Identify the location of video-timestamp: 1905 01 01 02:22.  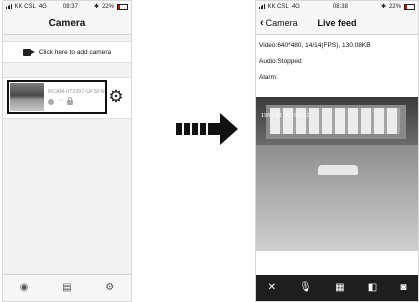
(285, 116).